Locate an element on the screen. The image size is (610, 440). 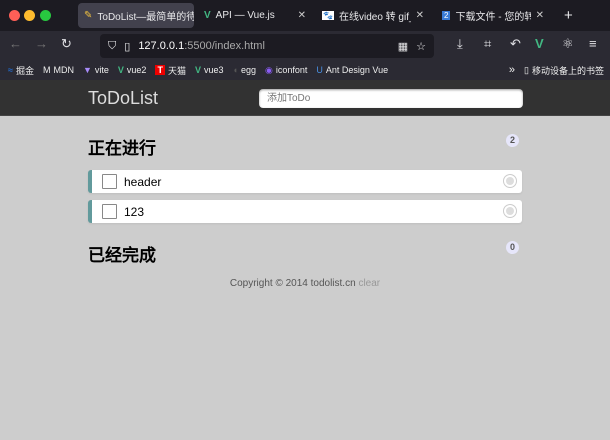
baidu-icon: 🐾 is located at coordinates (328, 15).